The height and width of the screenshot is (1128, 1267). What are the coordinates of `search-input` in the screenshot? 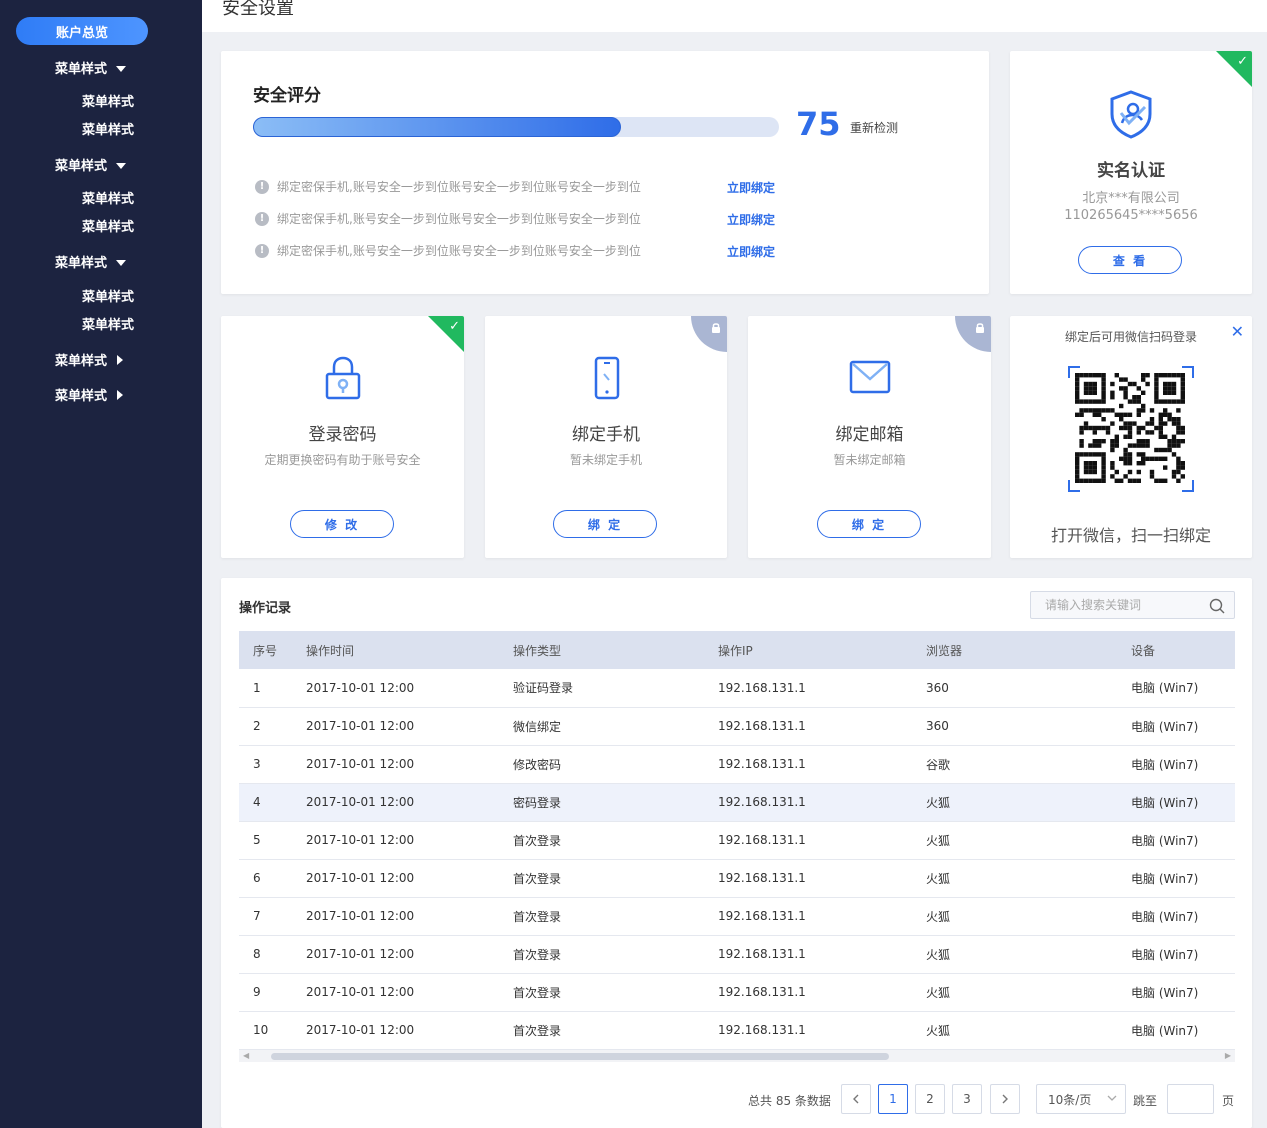 It's located at (1116, 605).